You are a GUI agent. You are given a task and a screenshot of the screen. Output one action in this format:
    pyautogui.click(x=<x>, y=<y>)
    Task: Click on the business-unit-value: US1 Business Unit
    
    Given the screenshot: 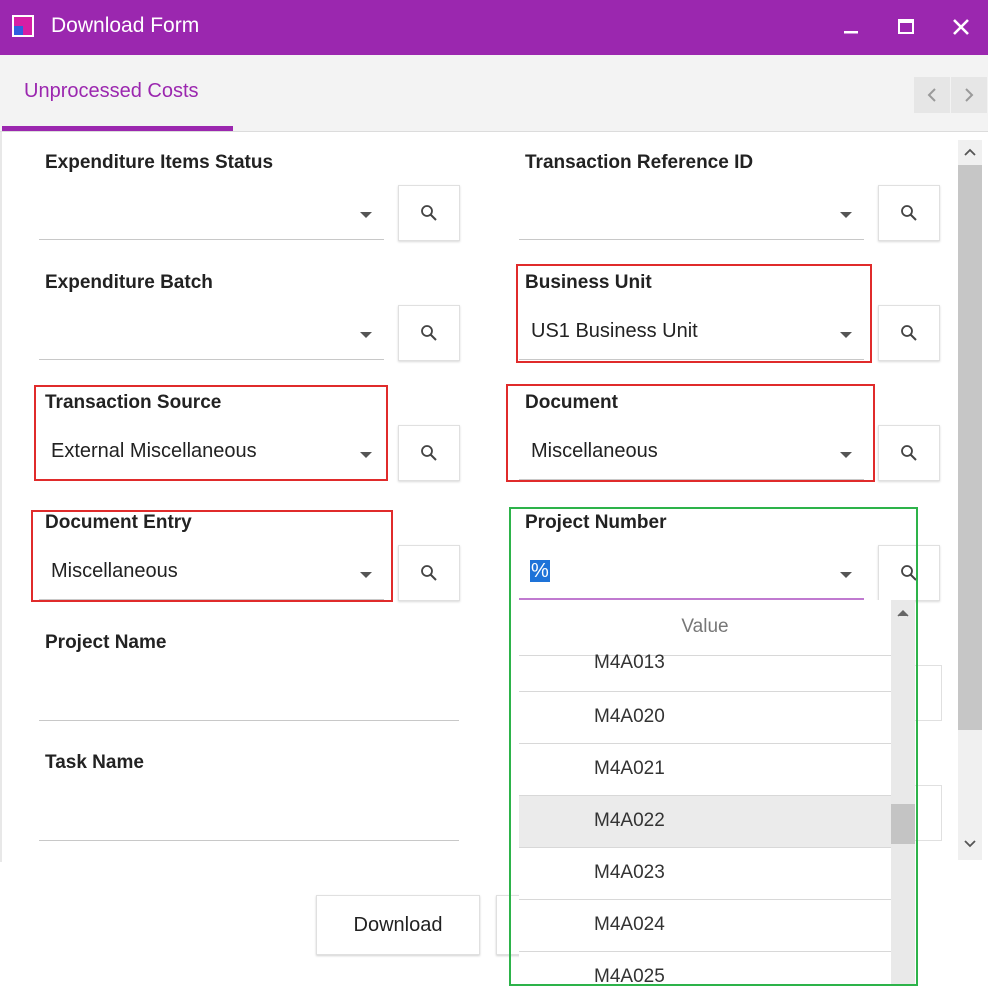 What is the action you would take?
    pyautogui.click(x=614, y=331)
    